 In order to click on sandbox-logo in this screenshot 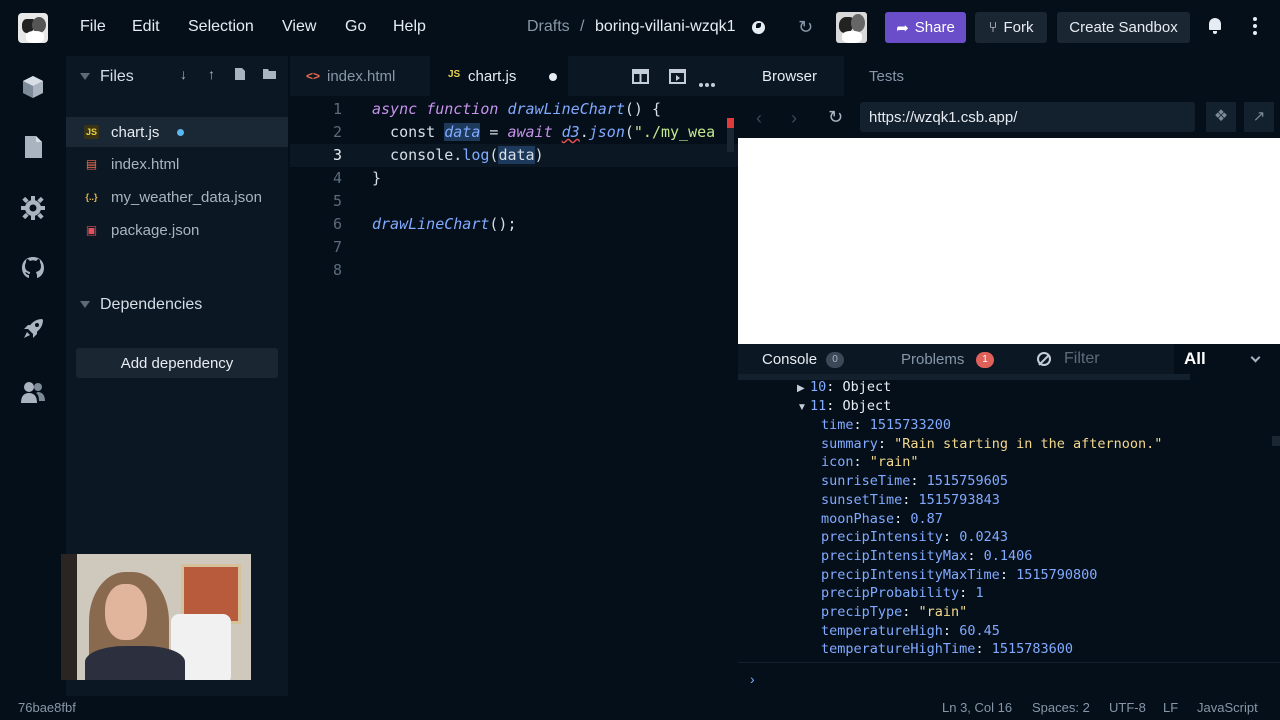, I will do `click(33, 28)`.